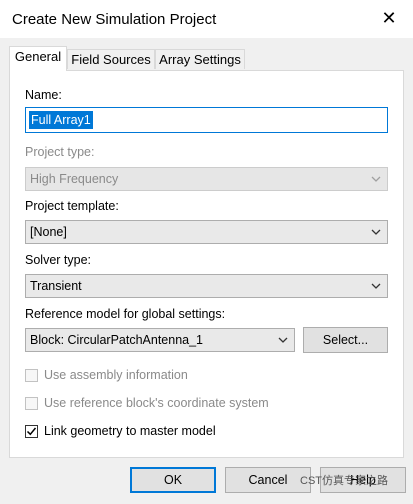 This screenshot has height=504, width=413. What do you see at coordinates (268, 480) in the screenshot?
I see `cancel-button: Cancel` at bounding box center [268, 480].